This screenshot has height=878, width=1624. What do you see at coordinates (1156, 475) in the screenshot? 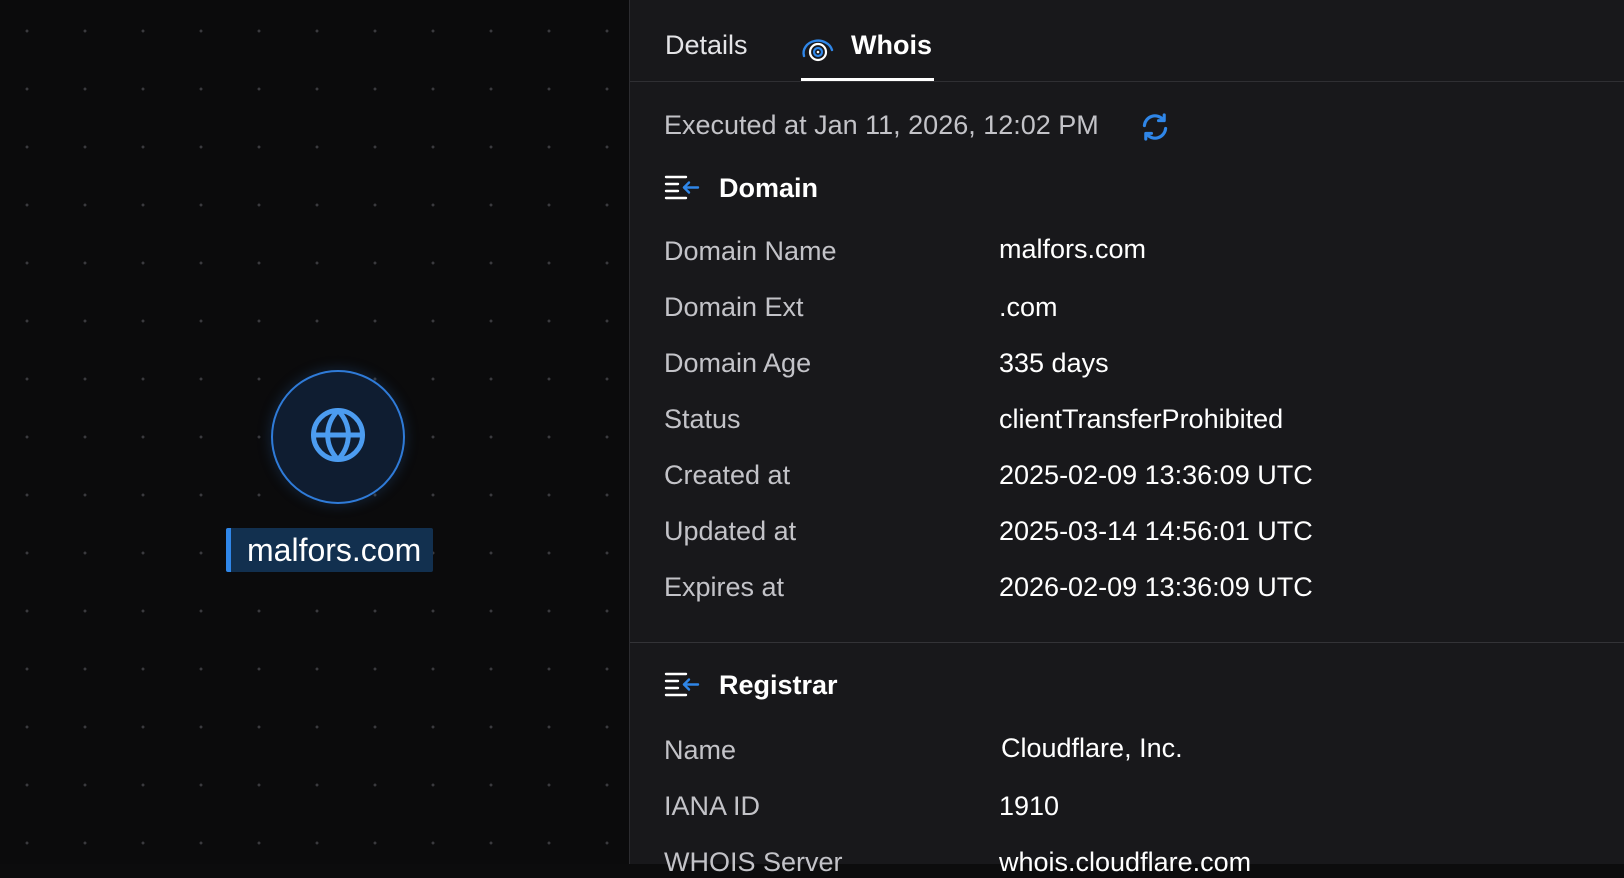
I see `row-value-created-at: 2025-02-09 13:36:09 UTC` at bounding box center [1156, 475].